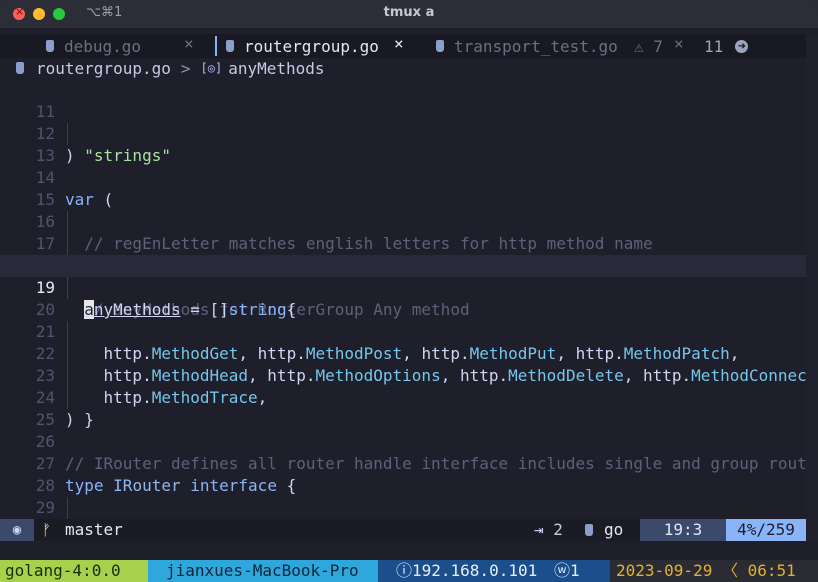 The height and width of the screenshot is (582, 818). What do you see at coordinates (17, 530) in the screenshot?
I see `mode-indicator-icon: ◉` at bounding box center [17, 530].